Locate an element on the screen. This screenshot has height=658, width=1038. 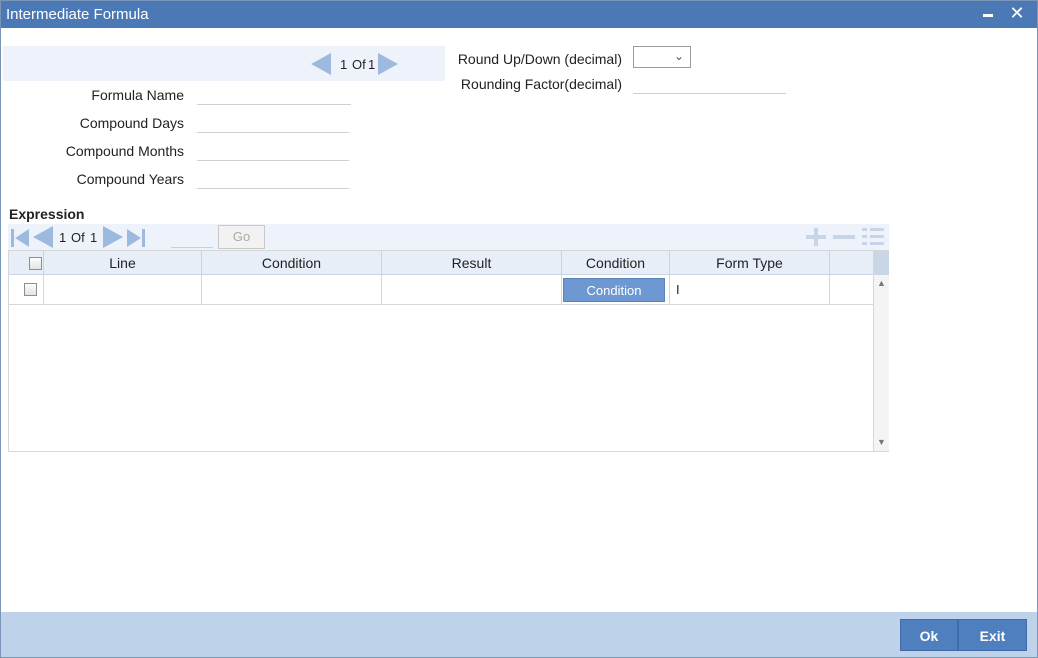
next-page-icon is located at coordinates (113, 237).